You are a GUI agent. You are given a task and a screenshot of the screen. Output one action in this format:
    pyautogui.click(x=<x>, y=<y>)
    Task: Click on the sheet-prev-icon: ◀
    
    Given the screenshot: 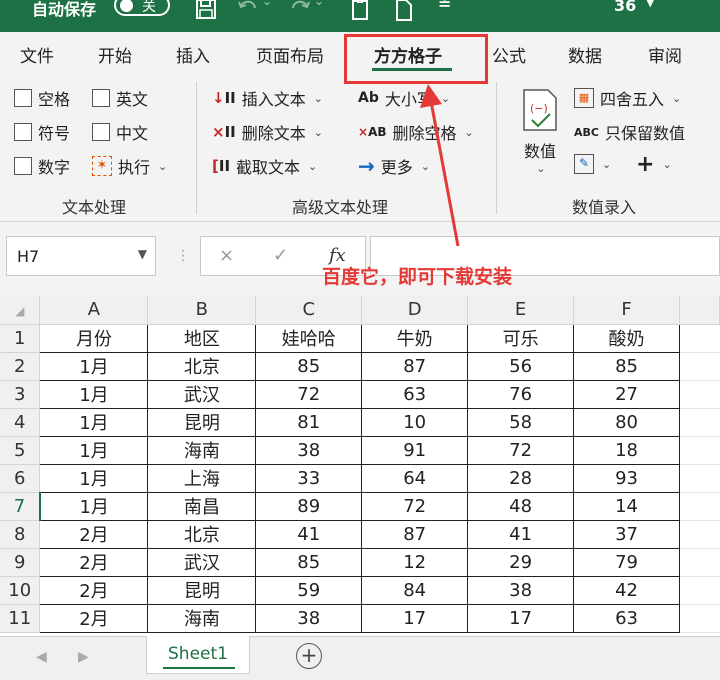 What is the action you would take?
    pyautogui.click(x=41, y=657)
    